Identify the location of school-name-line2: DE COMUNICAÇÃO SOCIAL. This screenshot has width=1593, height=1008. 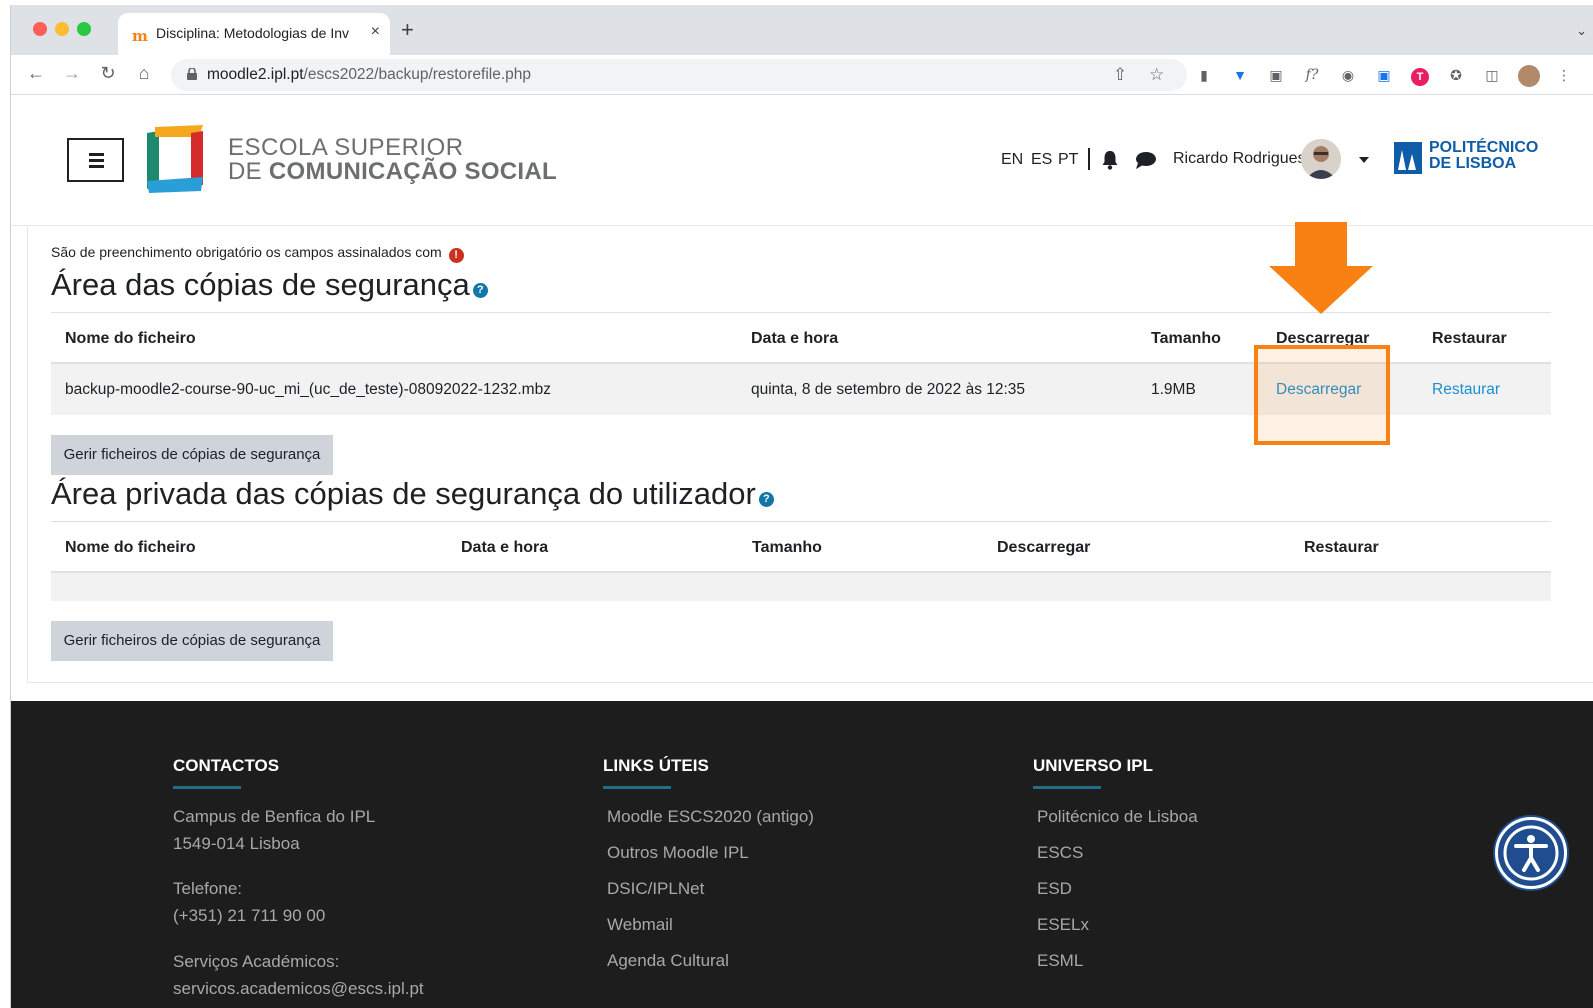
(392, 172).